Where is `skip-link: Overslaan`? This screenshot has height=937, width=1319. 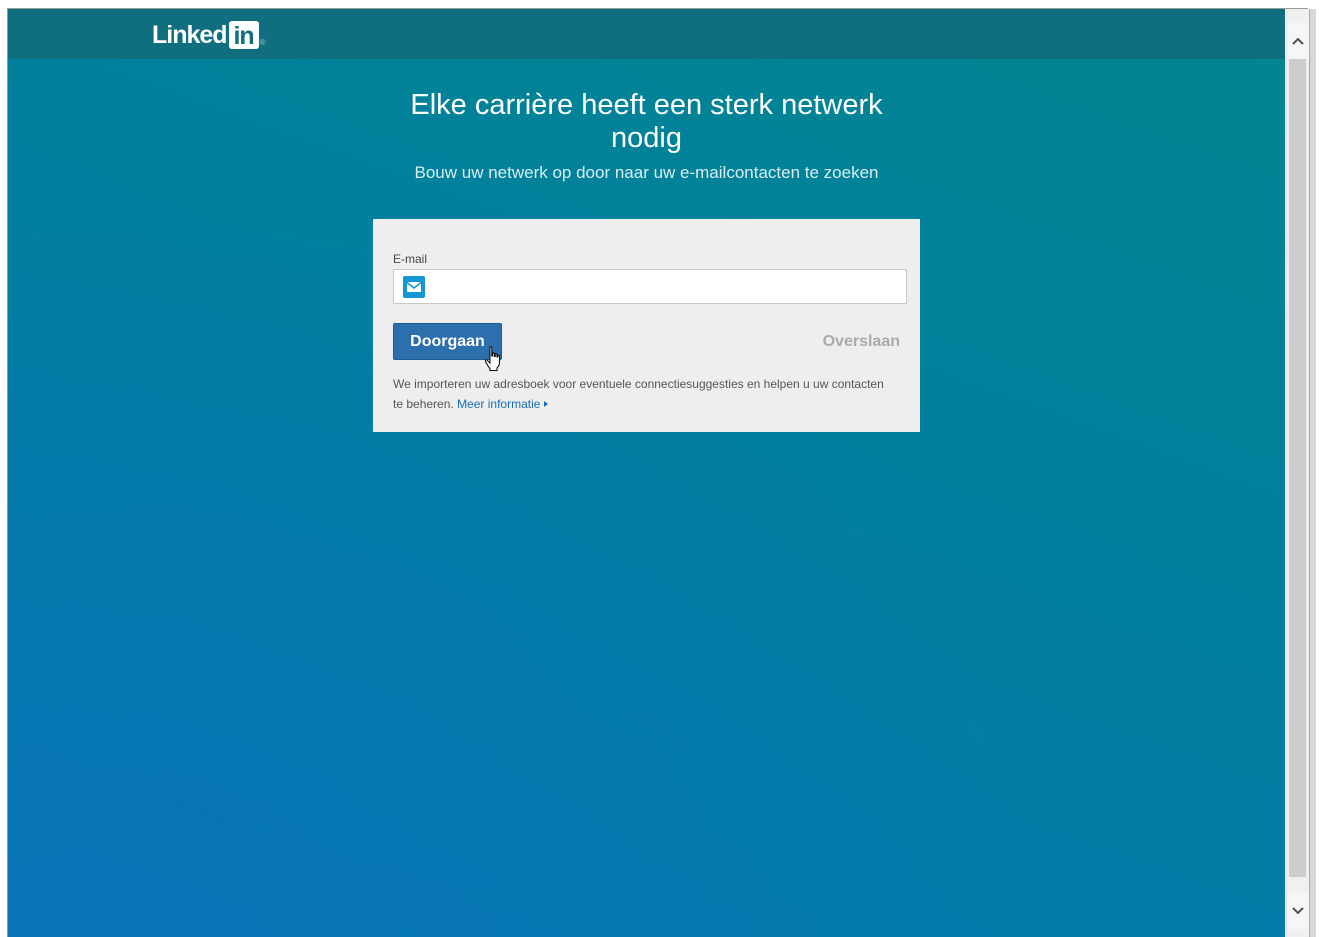
skip-link: Overslaan is located at coordinates (861, 342).